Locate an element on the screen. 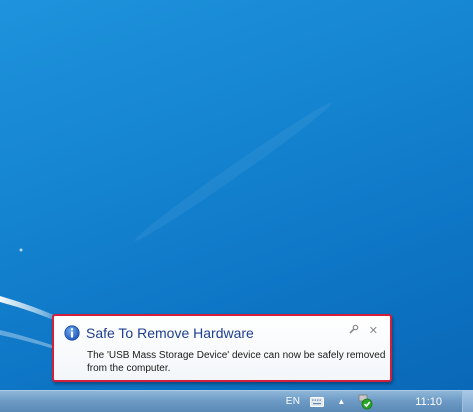 Image resolution: width=473 pixels, height=412 pixels. notification-header: Safe To Remove Hardware is located at coordinates (159, 333).